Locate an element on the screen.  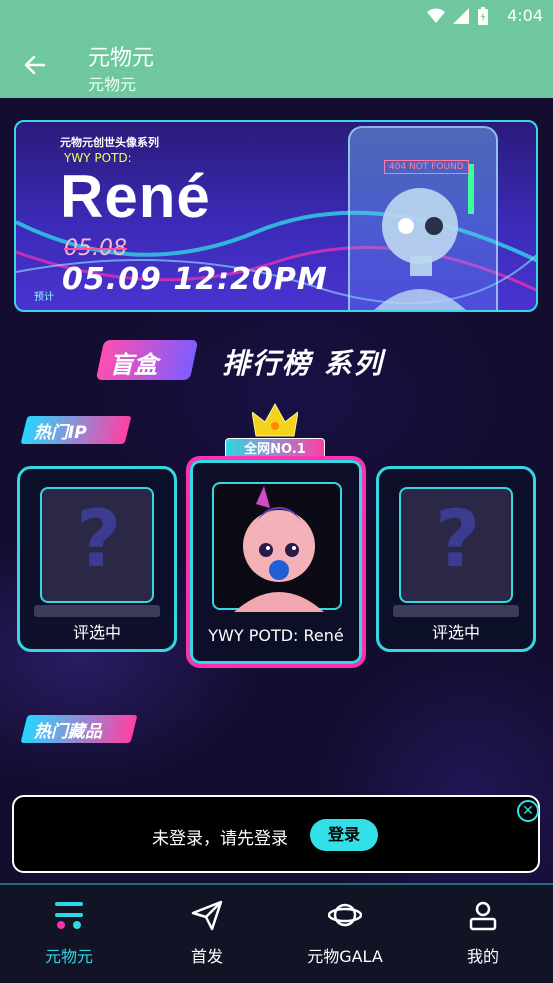
ranking-title: 盲盒 排行榜 系列 is located at coordinates (276, 361).